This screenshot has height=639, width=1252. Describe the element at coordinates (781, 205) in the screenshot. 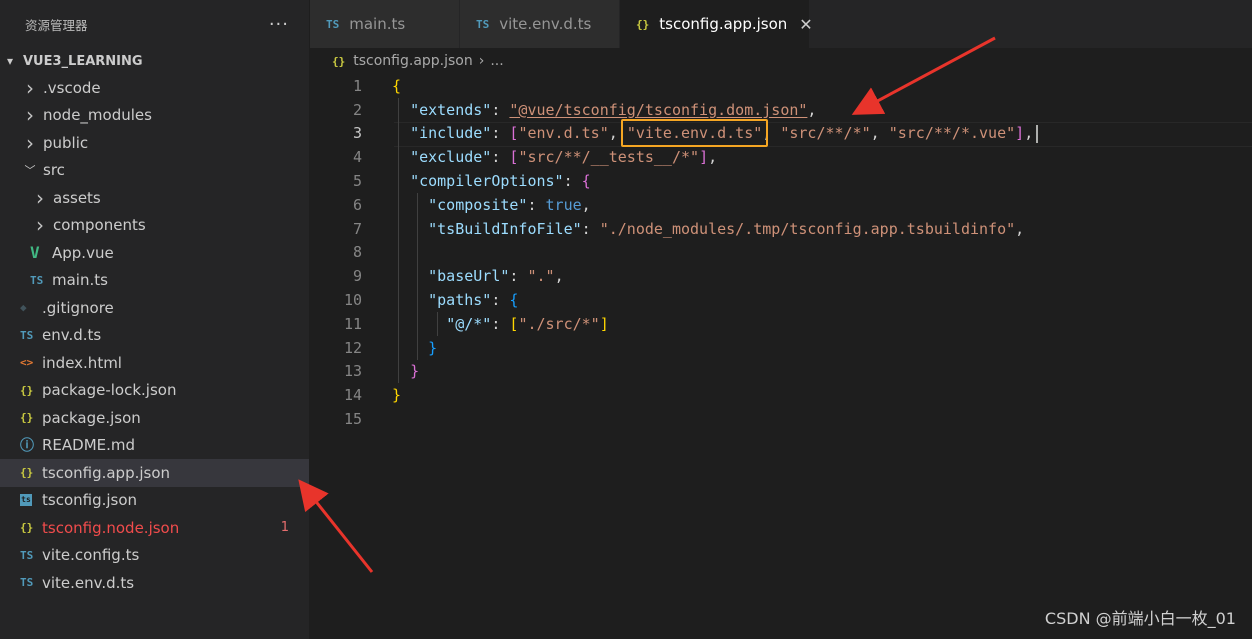

I see `code-line: 6 "composite": true,` at that location.